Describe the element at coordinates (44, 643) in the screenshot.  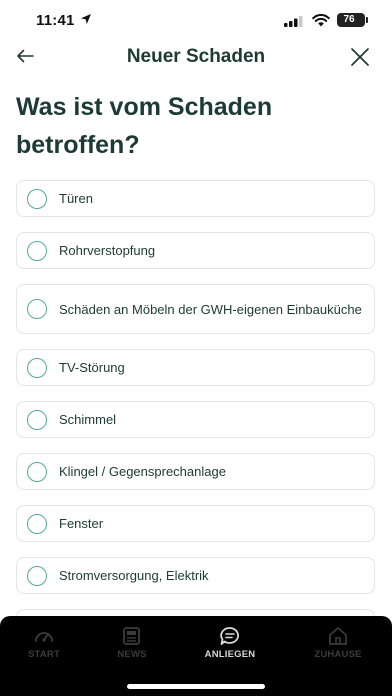
I see `tab-start: START` at that location.